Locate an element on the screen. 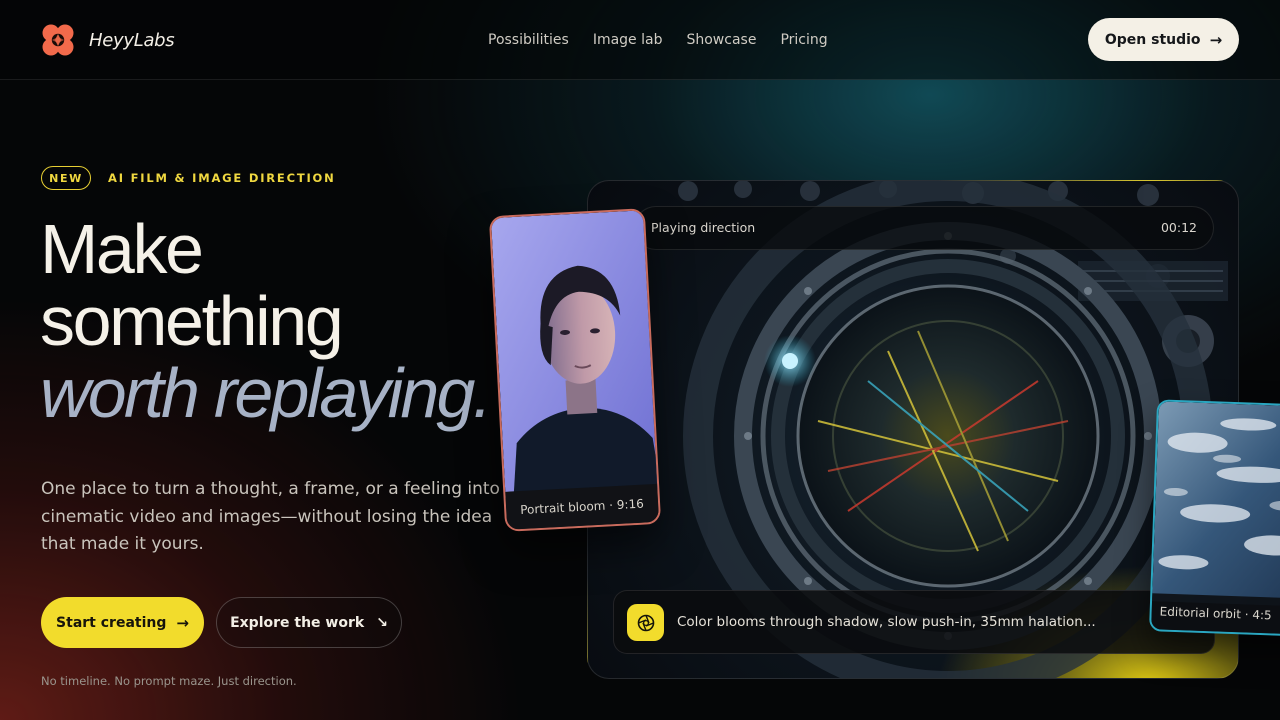 The image size is (1280, 720). aperture-icon is located at coordinates (645, 622).